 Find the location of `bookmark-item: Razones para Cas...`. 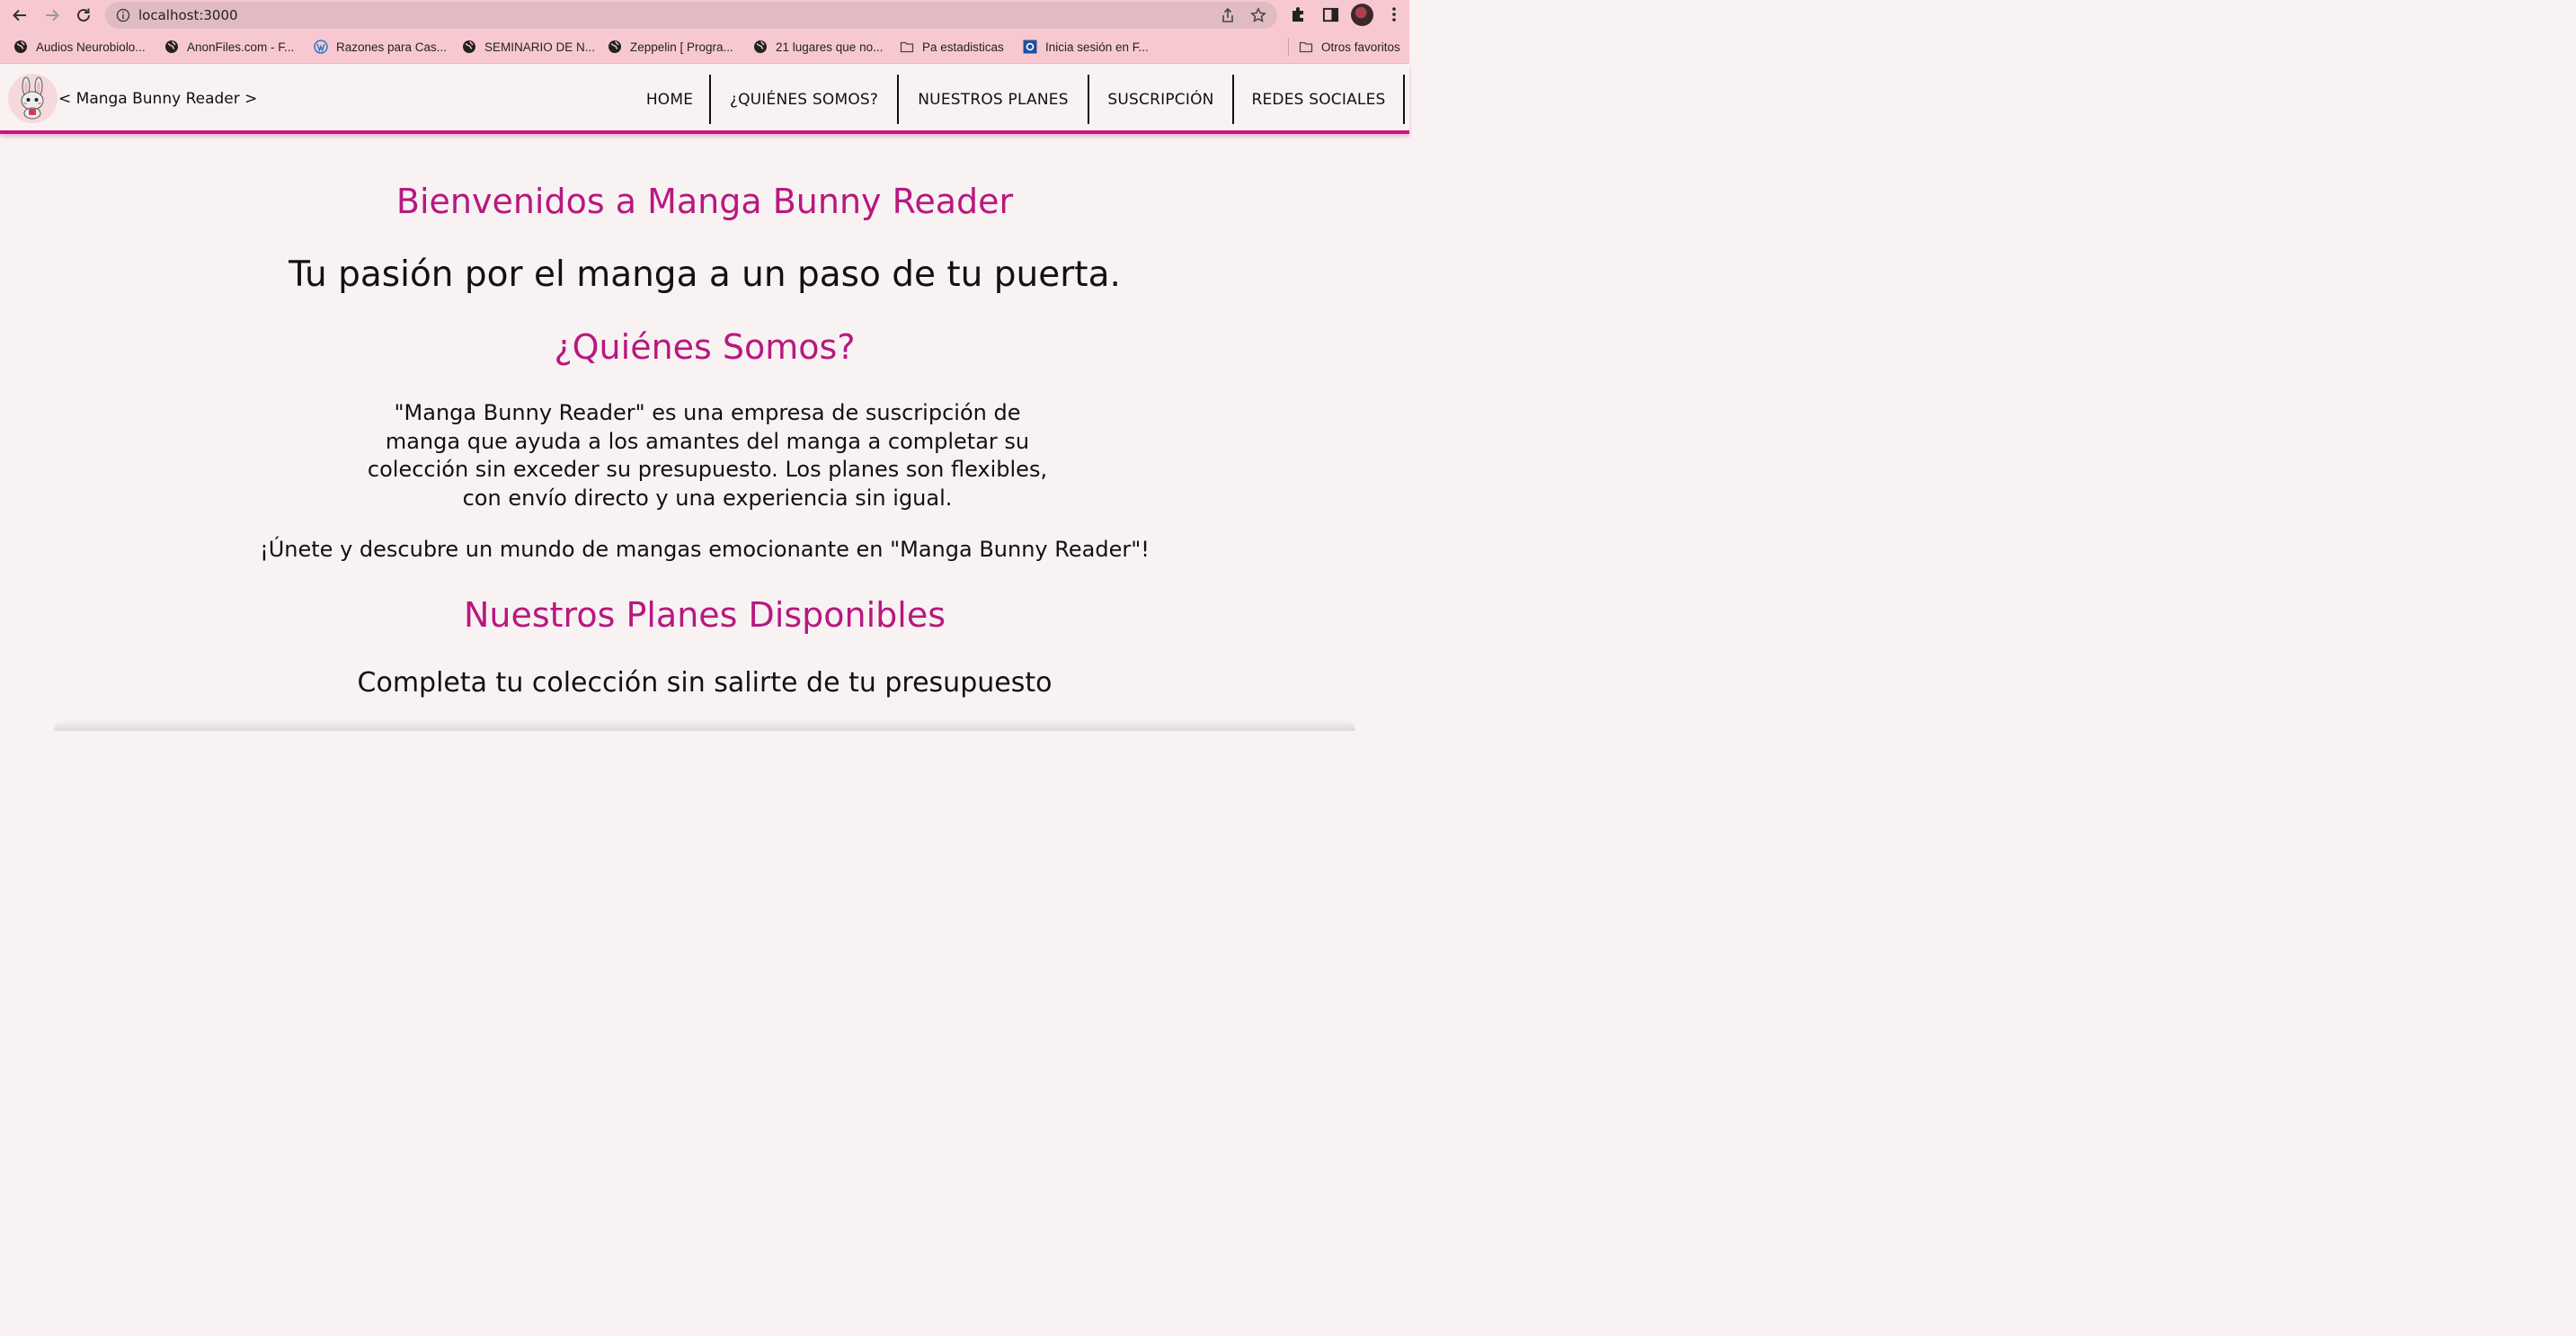

bookmark-item: Razones para Cas... is located at coordinates (380, 47).